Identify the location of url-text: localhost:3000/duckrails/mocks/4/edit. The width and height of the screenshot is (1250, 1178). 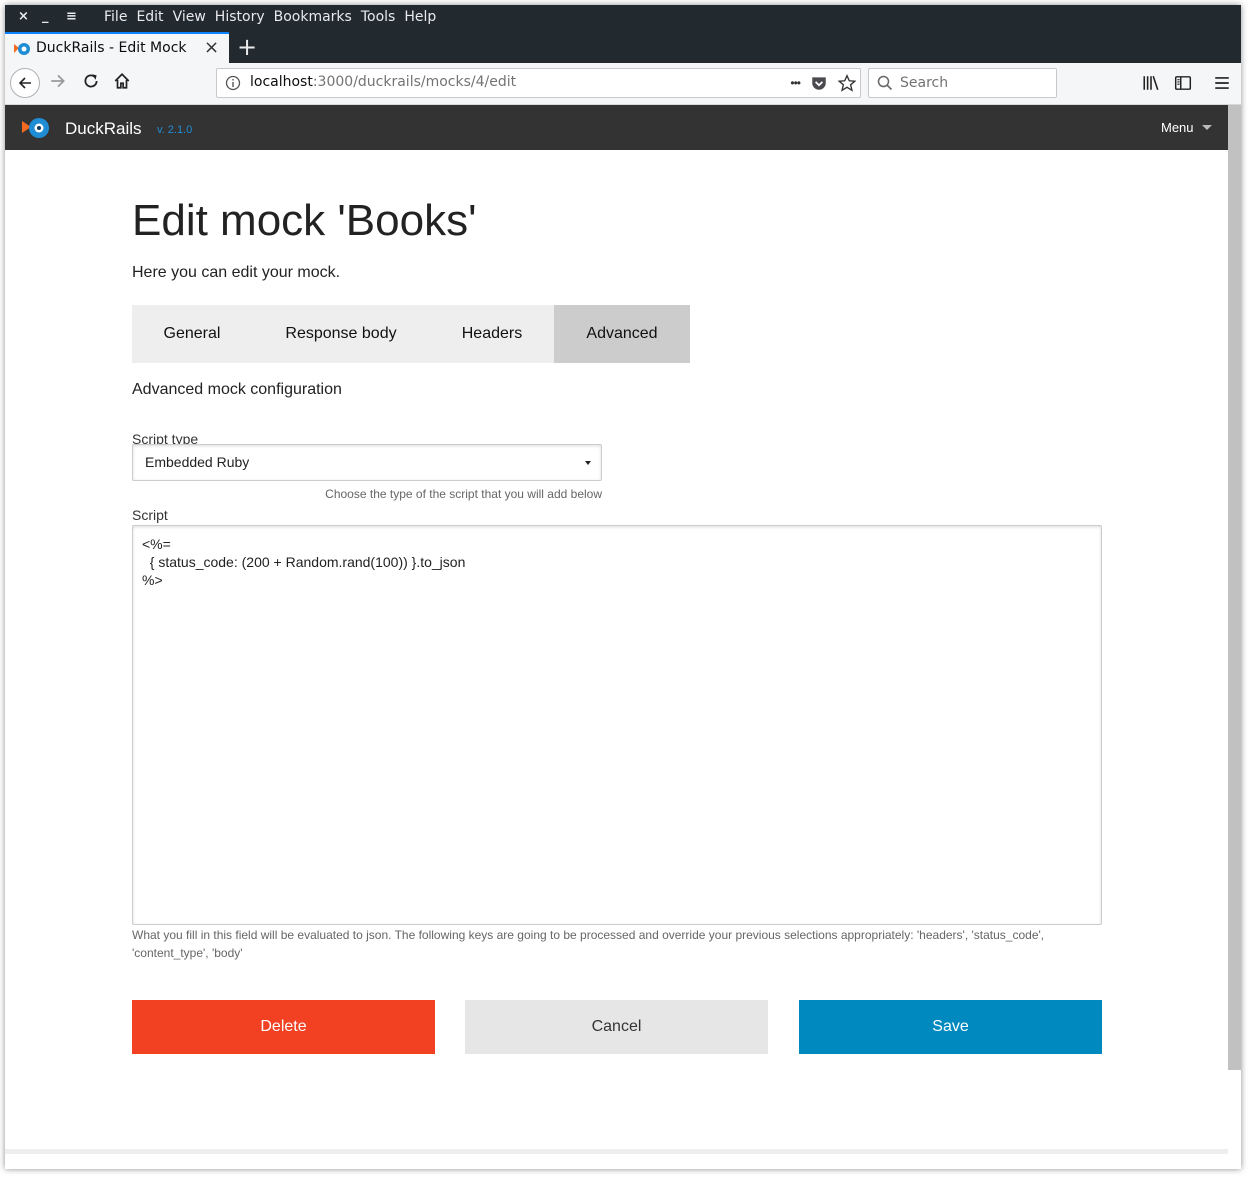
(383, 82).